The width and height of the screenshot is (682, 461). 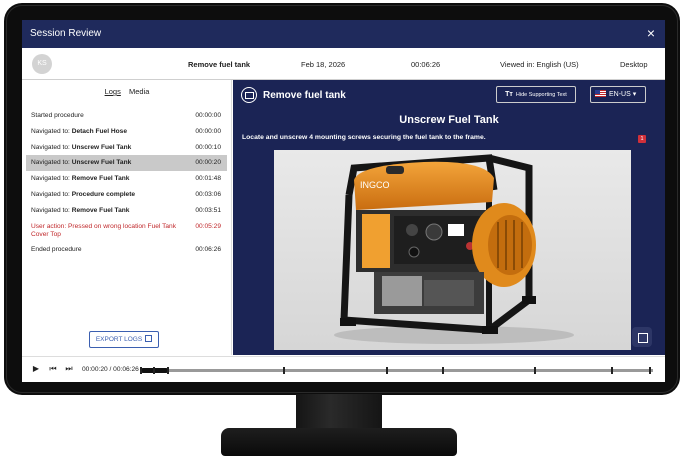 I want to click on skip-back-icon: ⏮, so click(x=53, y=369).